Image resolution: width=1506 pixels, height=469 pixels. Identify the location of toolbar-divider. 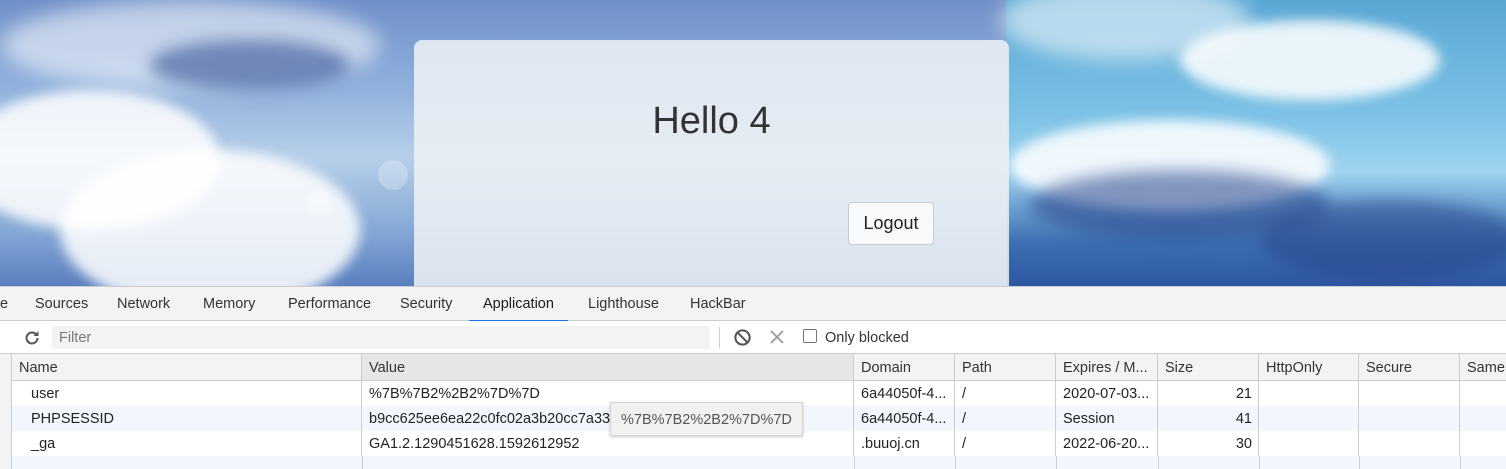
(719, 337).